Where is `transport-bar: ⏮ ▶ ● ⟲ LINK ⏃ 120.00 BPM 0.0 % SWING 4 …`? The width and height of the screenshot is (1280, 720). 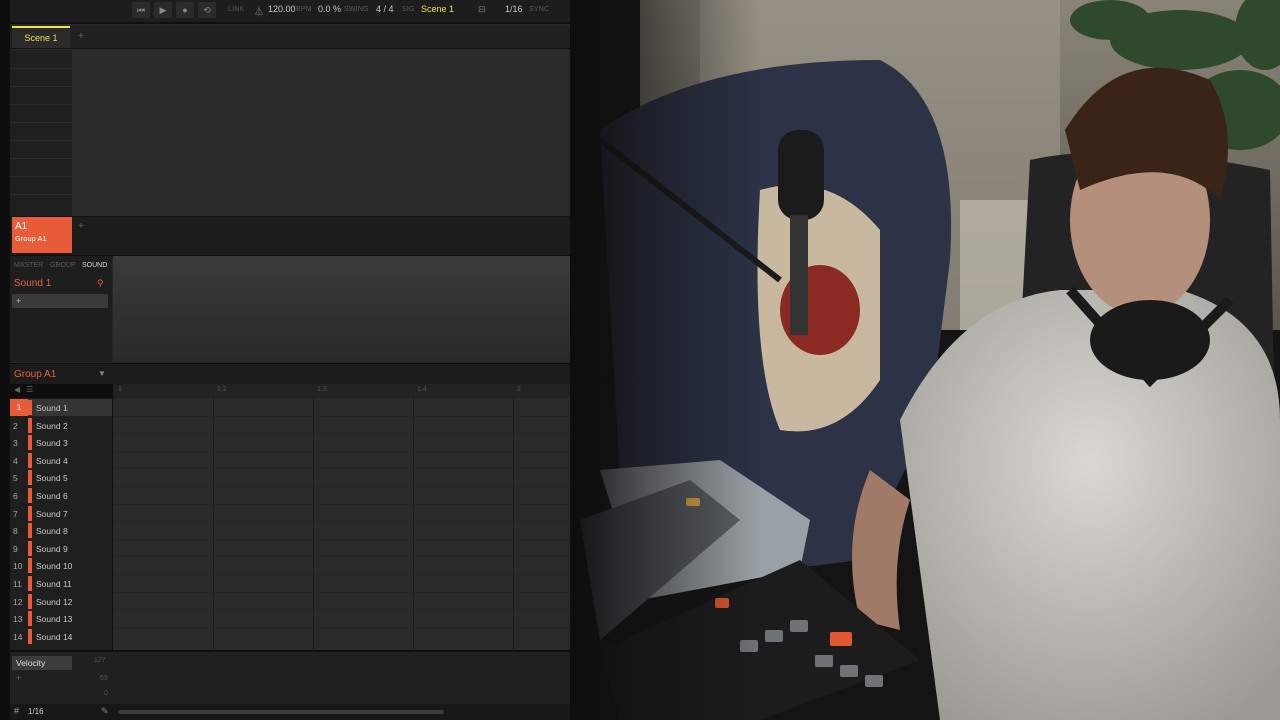
transport-bar: ⏮ ▶ ● ⟲ LINK ⏃ 120.00 BPM 0.0 % SWING 4 … is located at coordinates (290, 11).